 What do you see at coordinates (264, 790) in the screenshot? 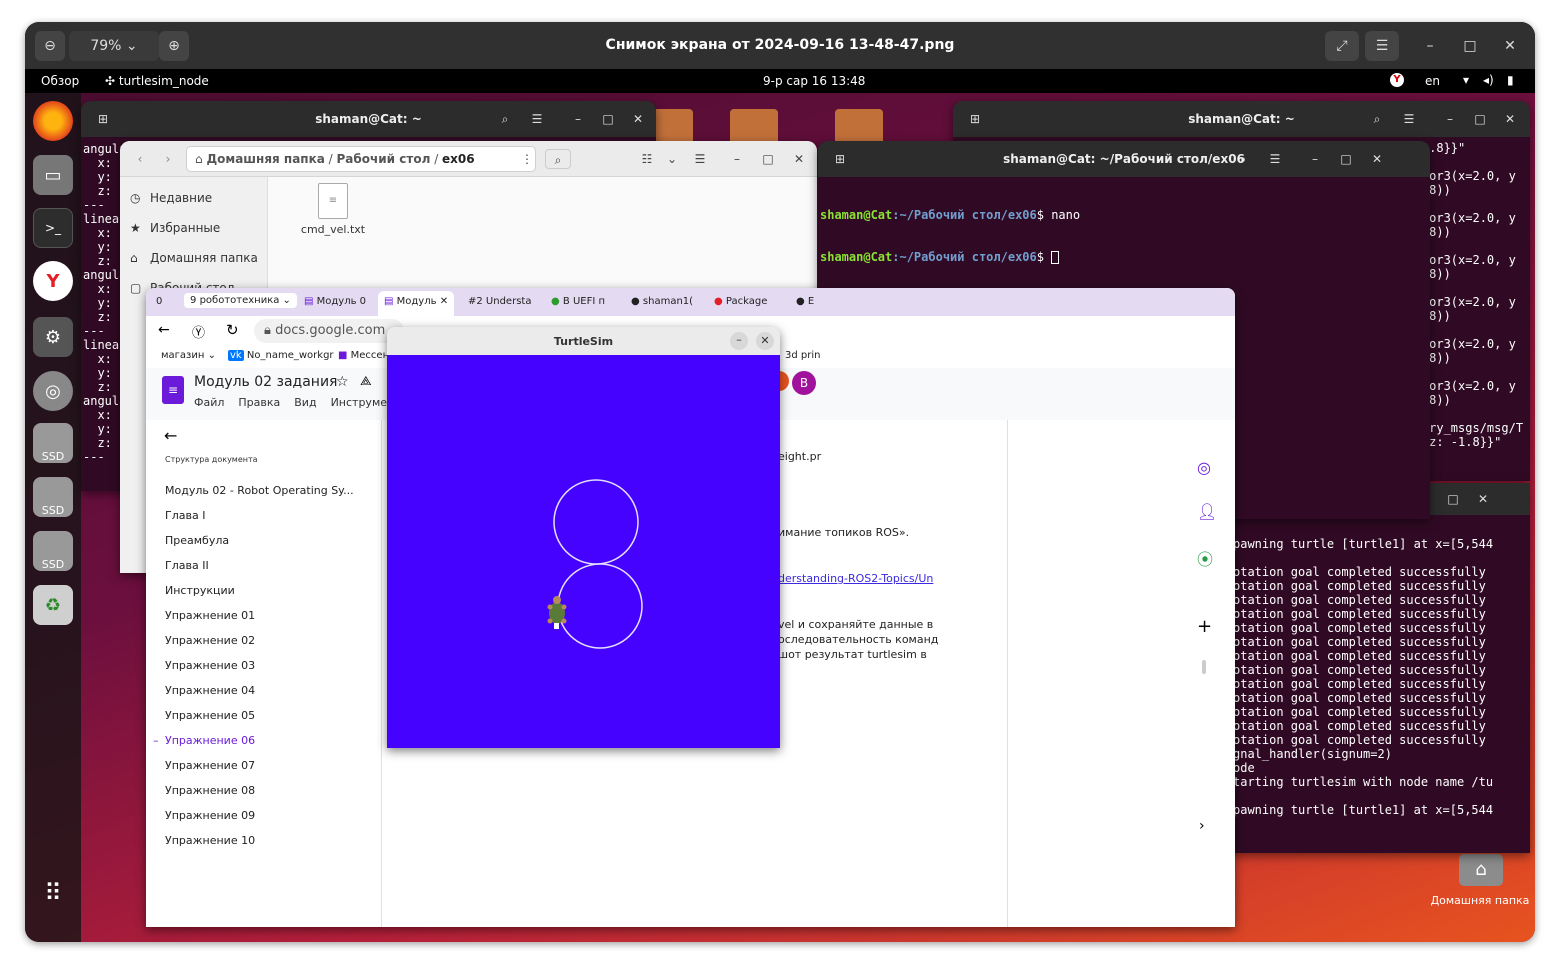
I see `outline-item: Упражнение 08` at bounding box center [264, 790].